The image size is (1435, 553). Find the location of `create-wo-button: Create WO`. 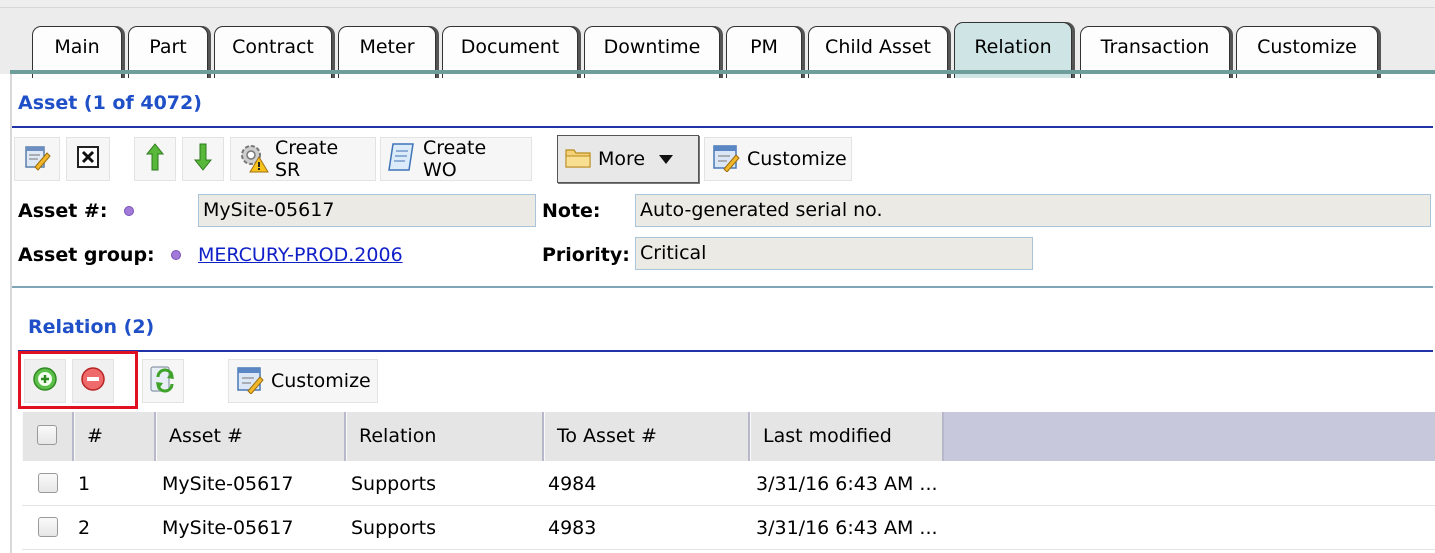

create-wo-button: Create WO is located at coordinates (456, 159).